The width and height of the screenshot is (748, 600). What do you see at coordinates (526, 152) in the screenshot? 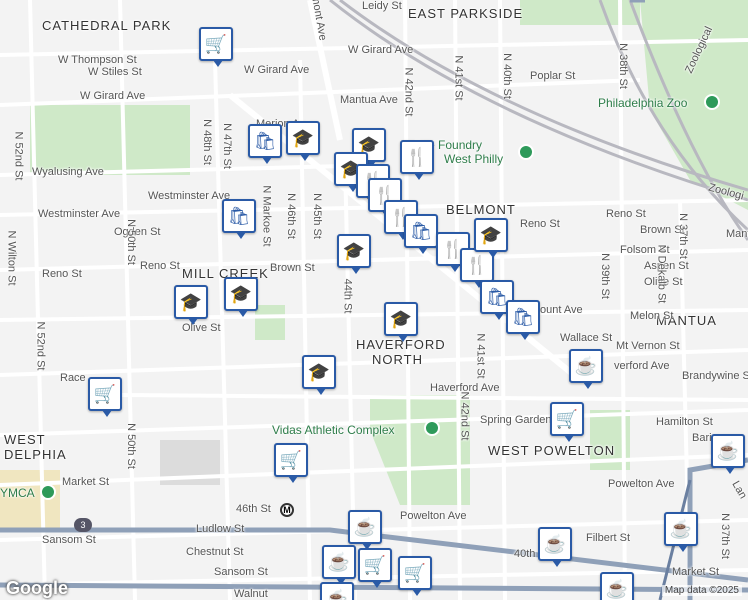
I see `foundry-marker-icon` at bounding box center [526, 152].